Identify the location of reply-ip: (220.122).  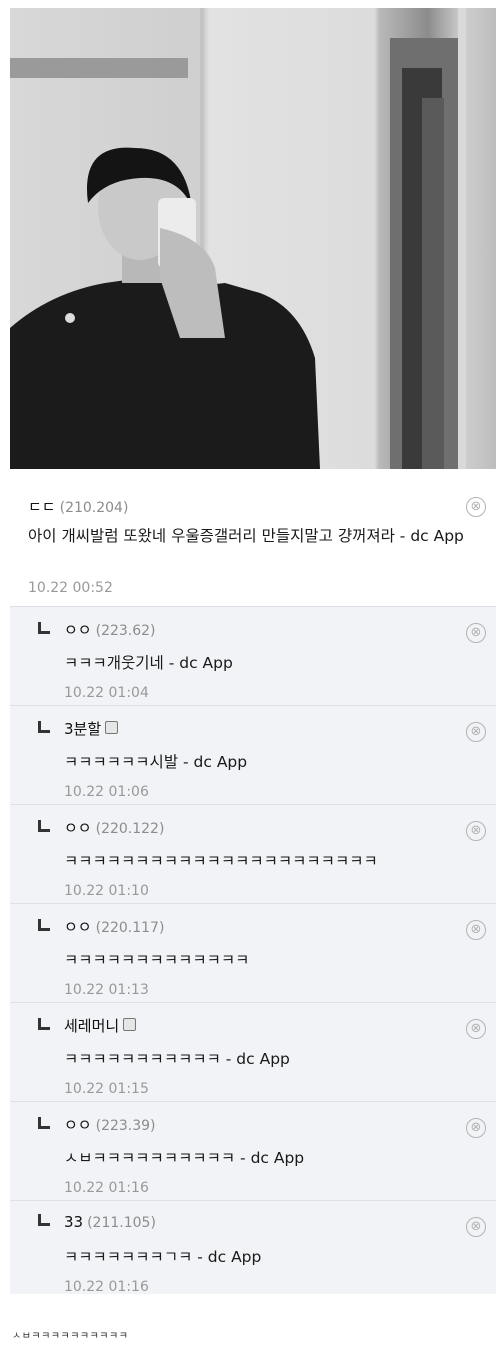
(130, 829).